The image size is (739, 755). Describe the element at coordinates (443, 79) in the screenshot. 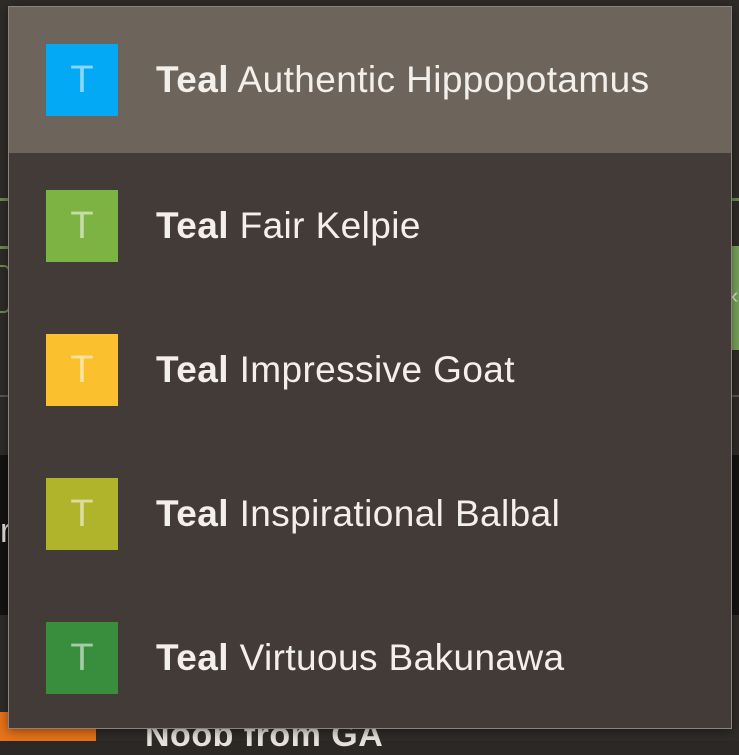

I see `option-name: Authentic Hippopotamus` at that location.